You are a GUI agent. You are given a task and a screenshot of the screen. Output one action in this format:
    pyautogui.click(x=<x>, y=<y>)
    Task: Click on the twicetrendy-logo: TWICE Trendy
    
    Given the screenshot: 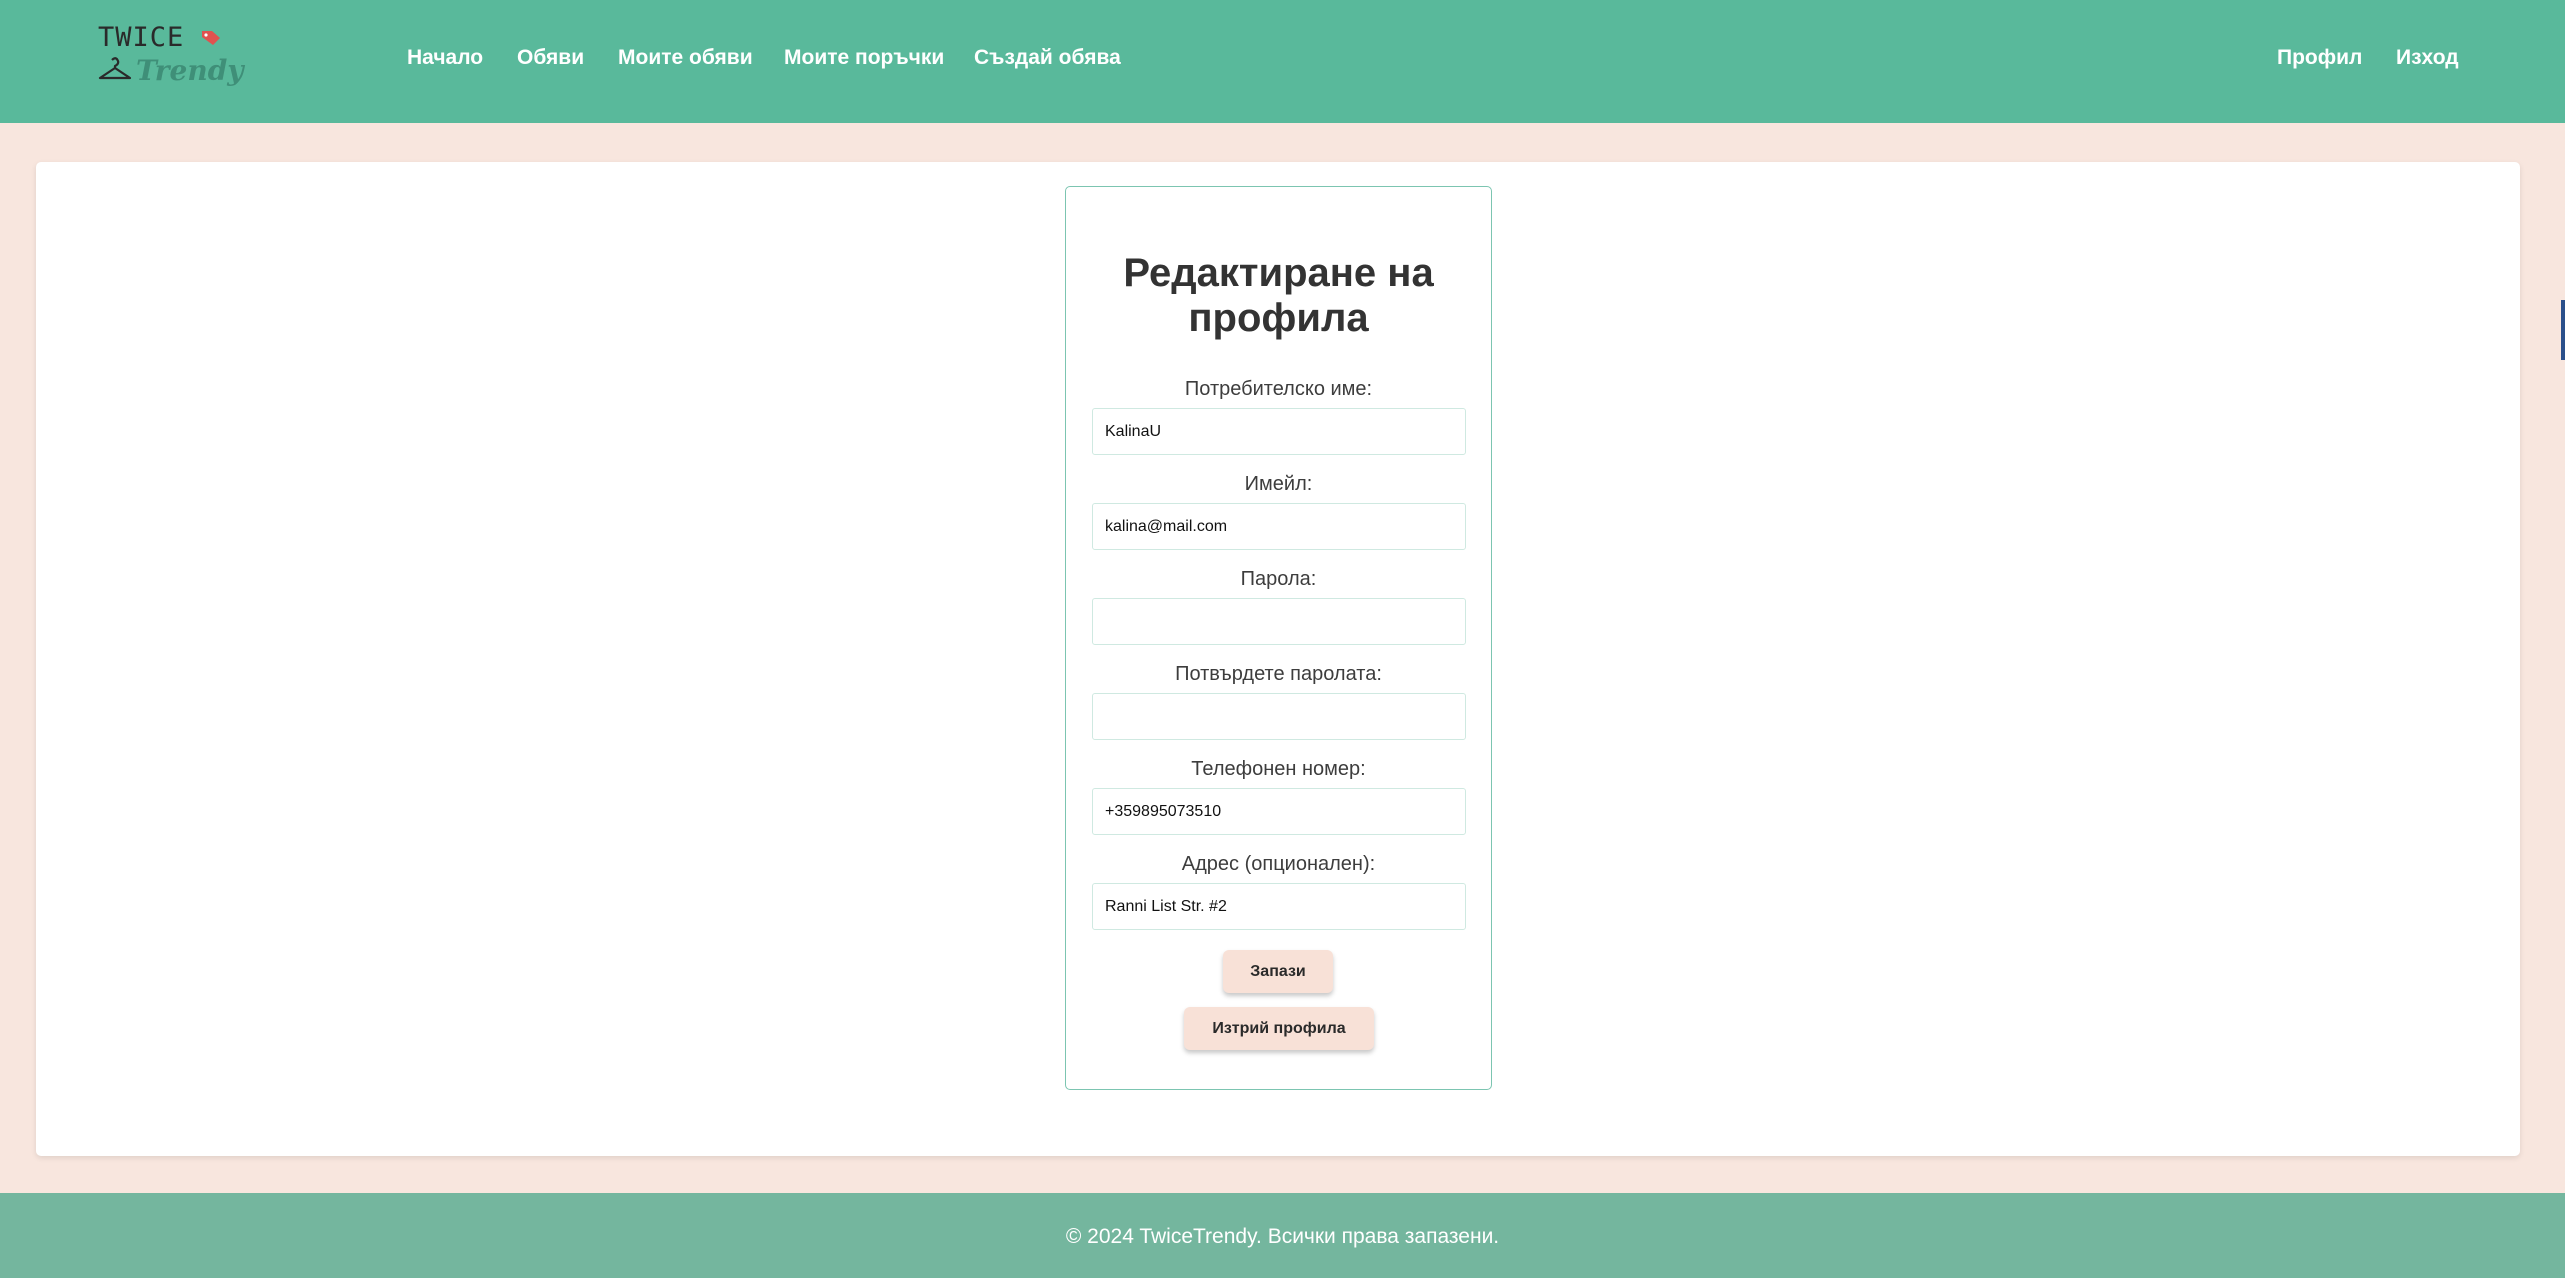 What is the action you would take?
    pyautogui.click(x=170, y=59)
    